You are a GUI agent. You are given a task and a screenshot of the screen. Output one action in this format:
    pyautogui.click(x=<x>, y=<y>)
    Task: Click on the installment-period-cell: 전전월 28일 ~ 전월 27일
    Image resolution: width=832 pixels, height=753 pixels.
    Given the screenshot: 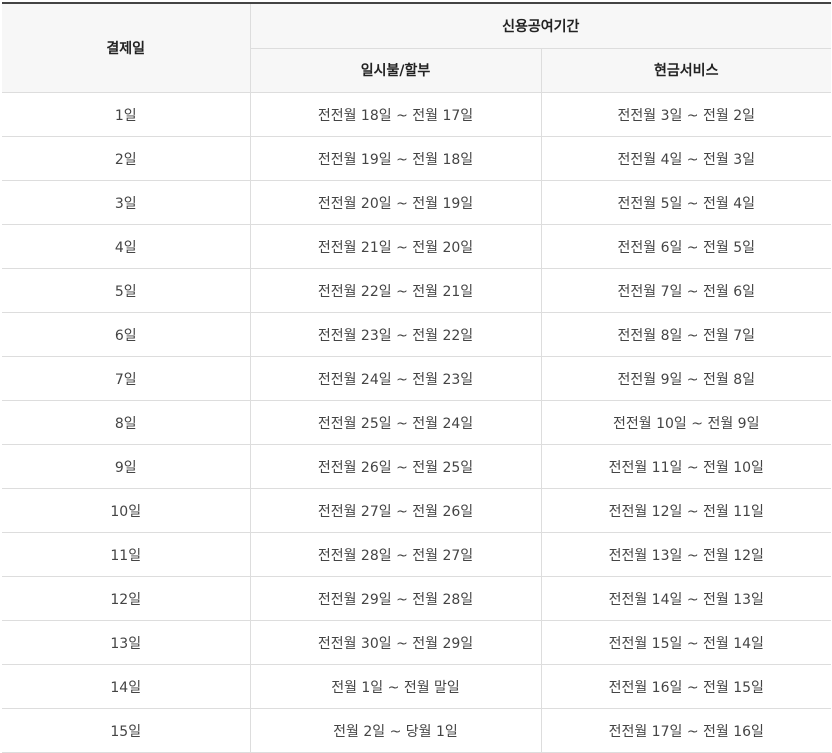 What is the action you would take?
    pyautogui.click(x=396, y=554)
    